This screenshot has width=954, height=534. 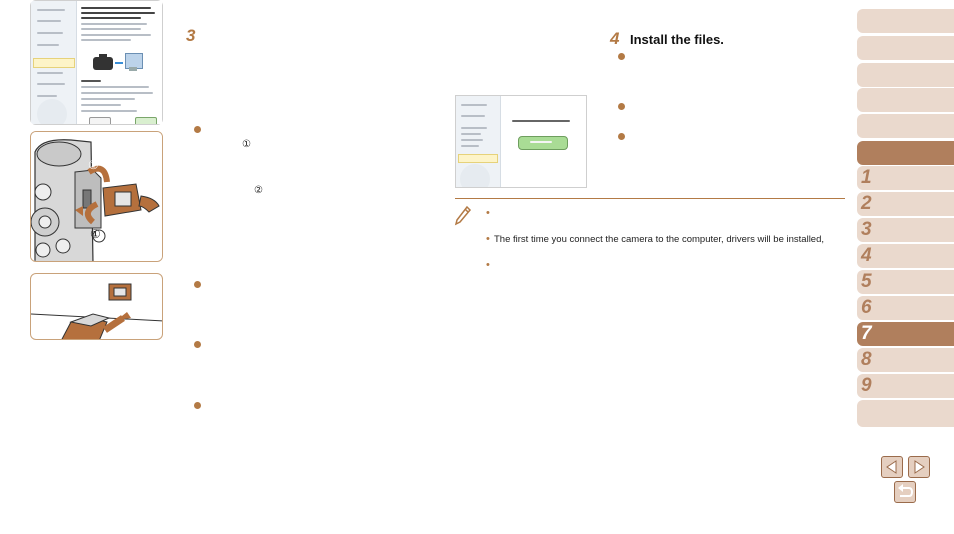 I want to click on return-button, so click(x=905, y=492).